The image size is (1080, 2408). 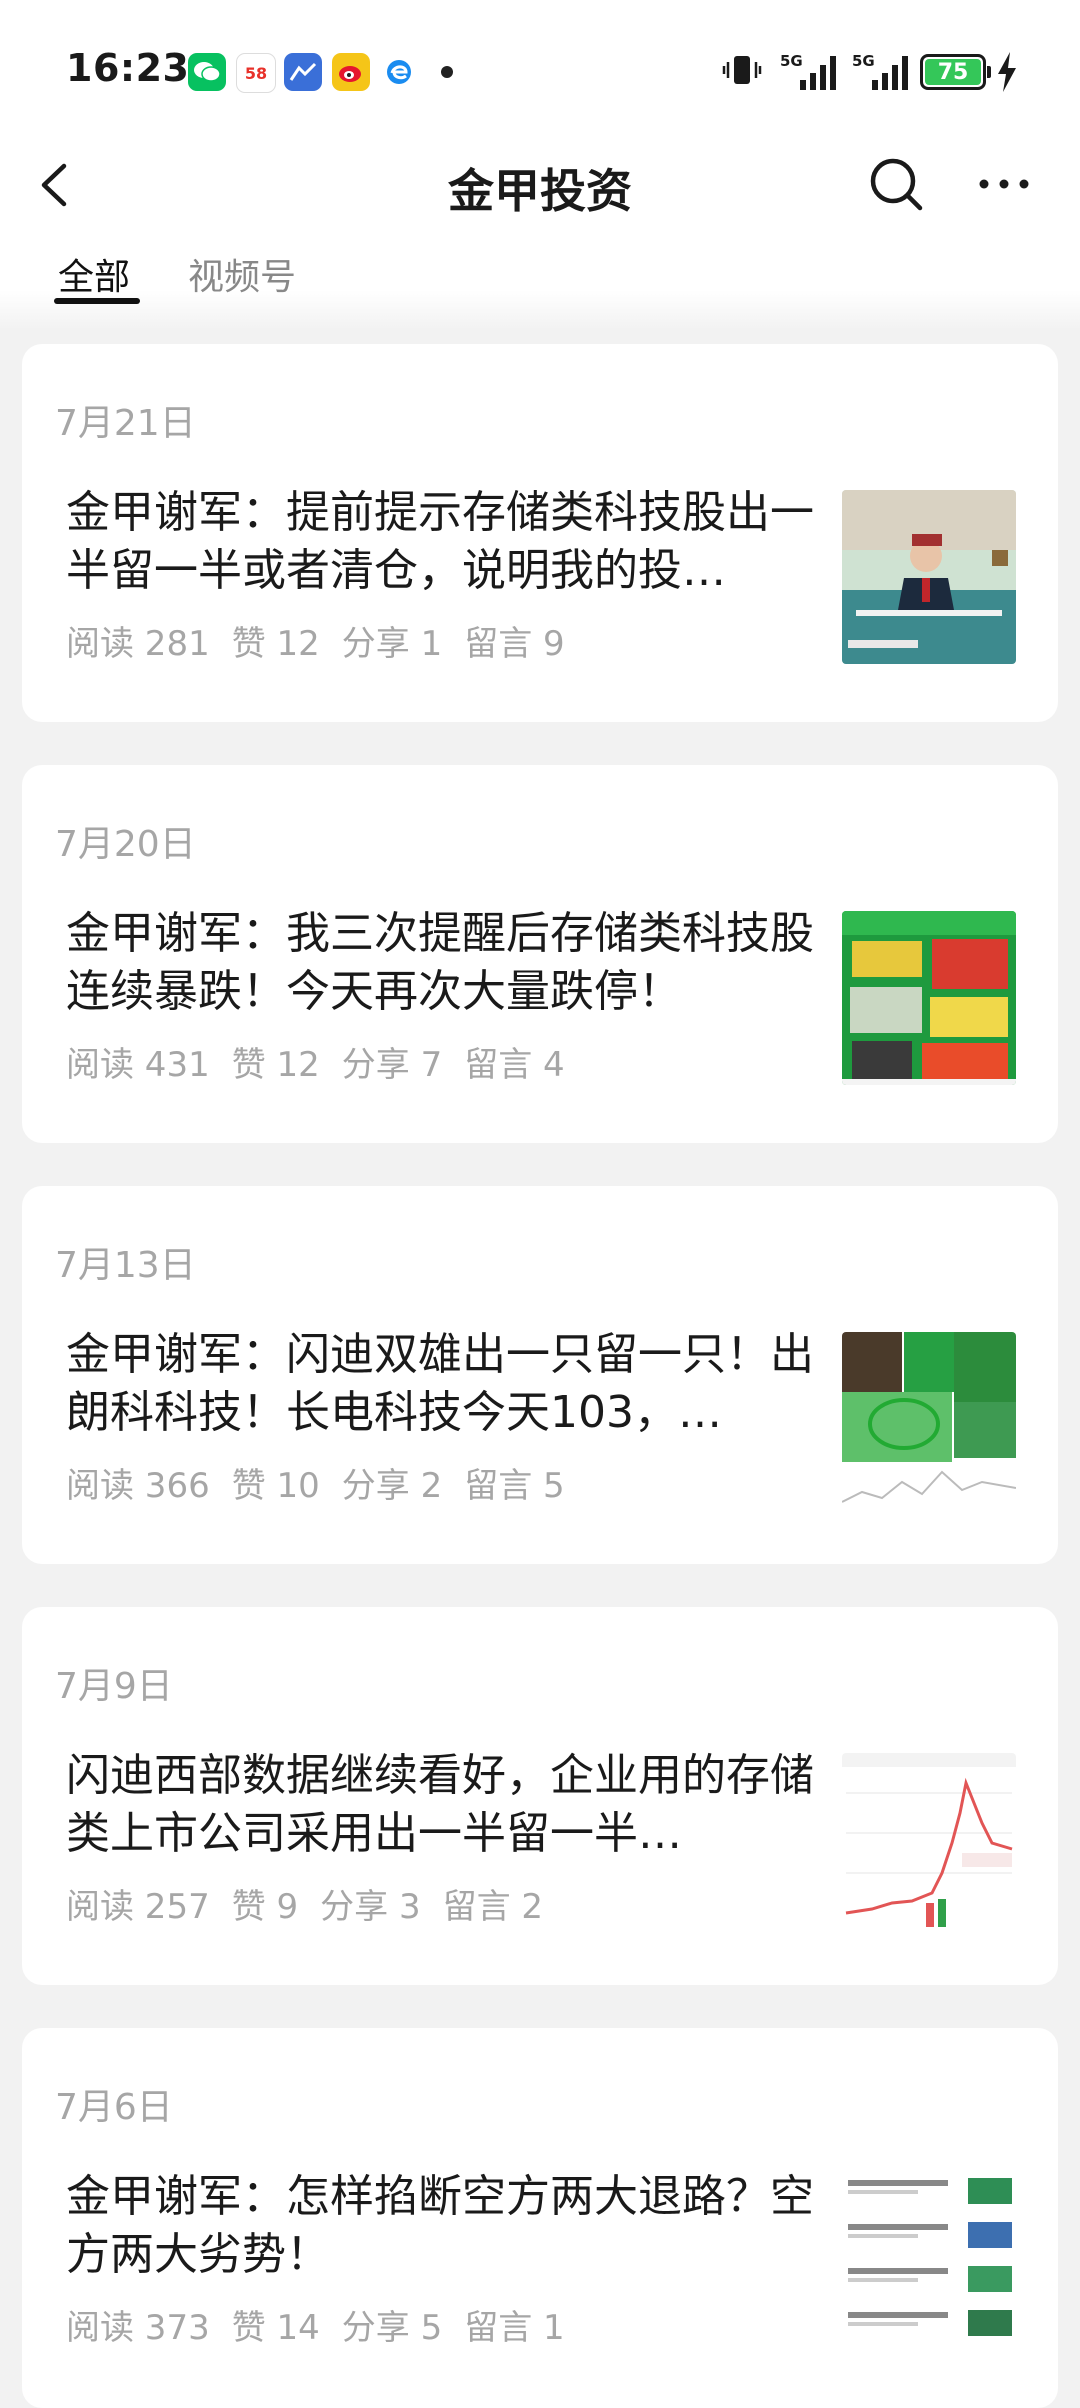 What do you see at coordinates (392, 1486) in the screenshot?
I see `share-count: 分享 2` at bounding box center [392, 1486].